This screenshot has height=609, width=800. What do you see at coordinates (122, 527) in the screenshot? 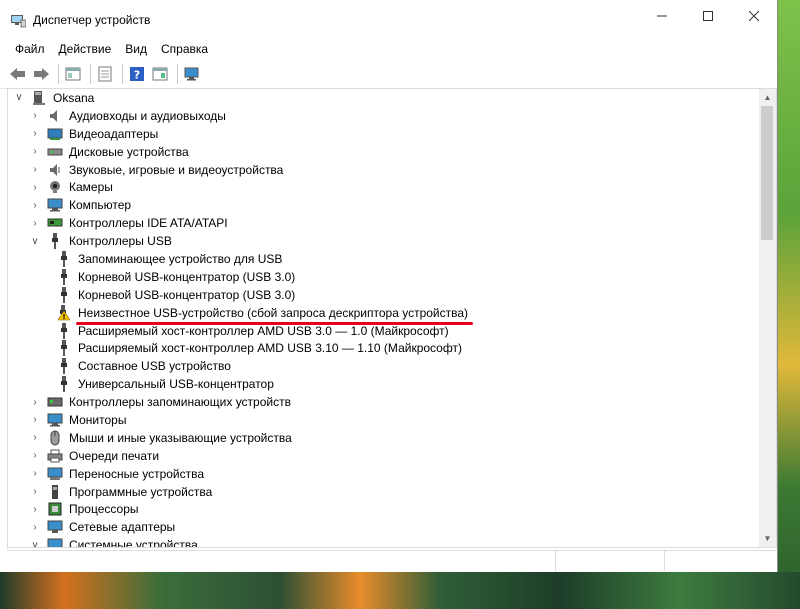
I see `tree-category-label: Сетевые адаптеры` at bounding box center [122, 527].